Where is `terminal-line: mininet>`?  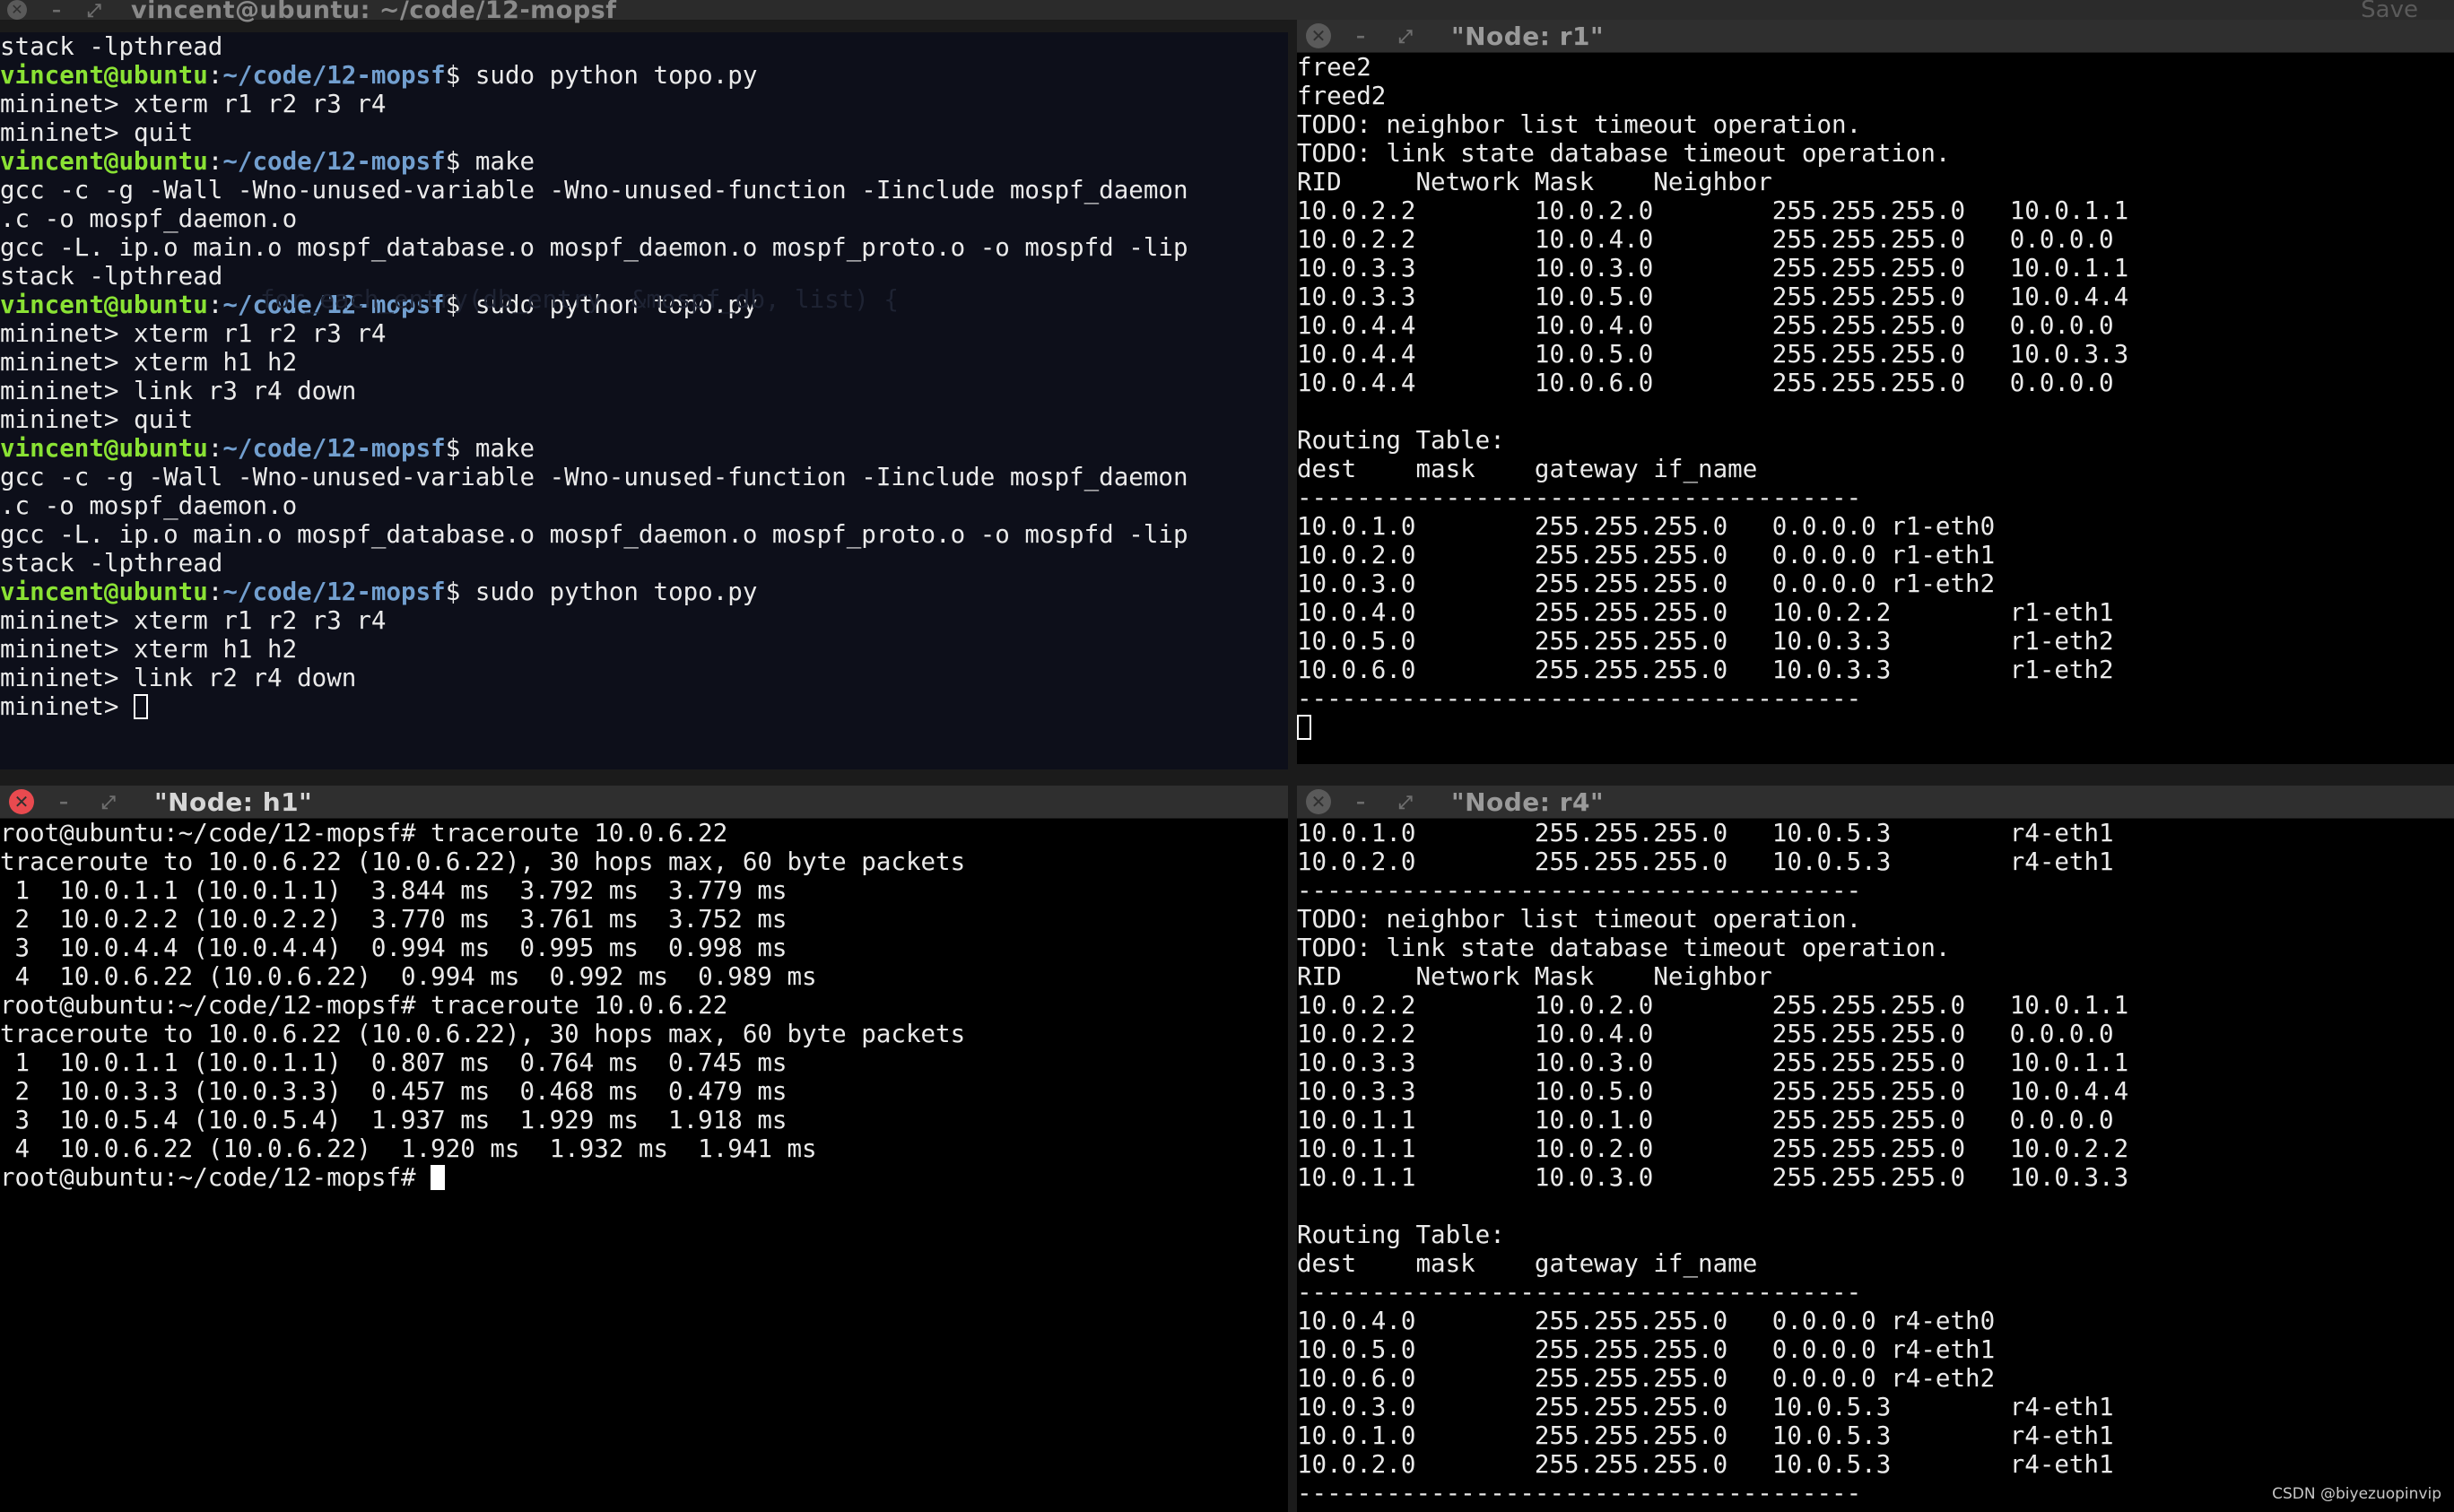
terminal-line: mininet> is located at coordinates (644, 706).